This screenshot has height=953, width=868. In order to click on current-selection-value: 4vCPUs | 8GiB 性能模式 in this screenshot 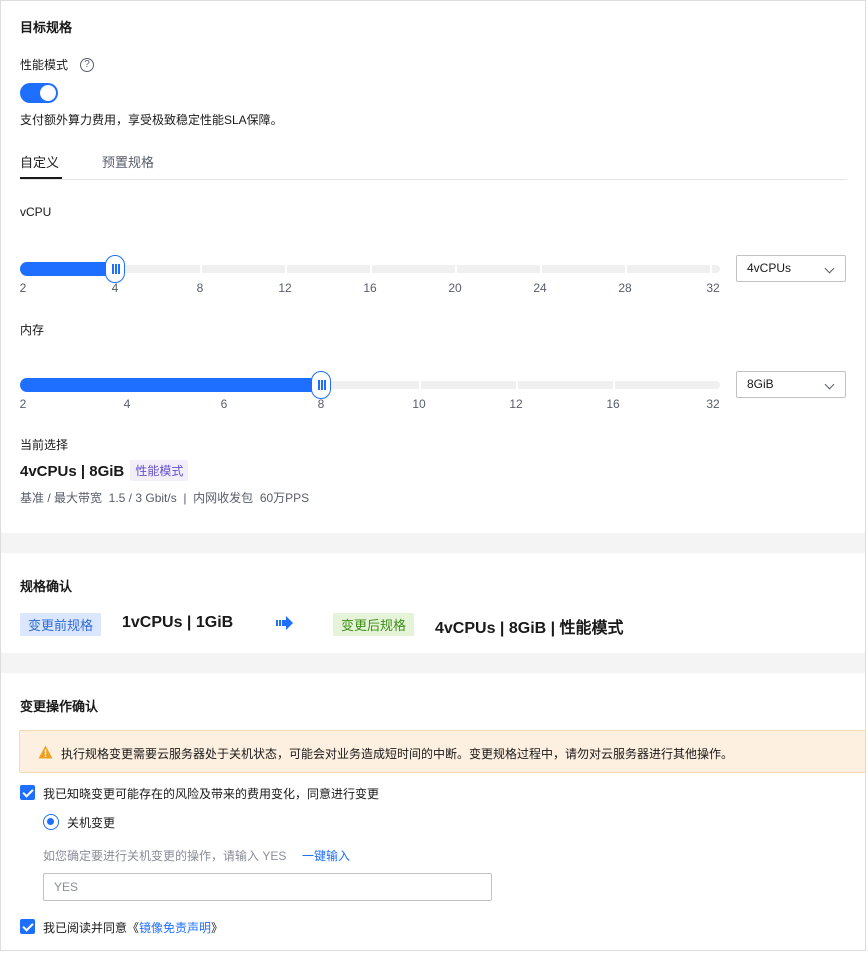, I will do `click(104, 470)`.